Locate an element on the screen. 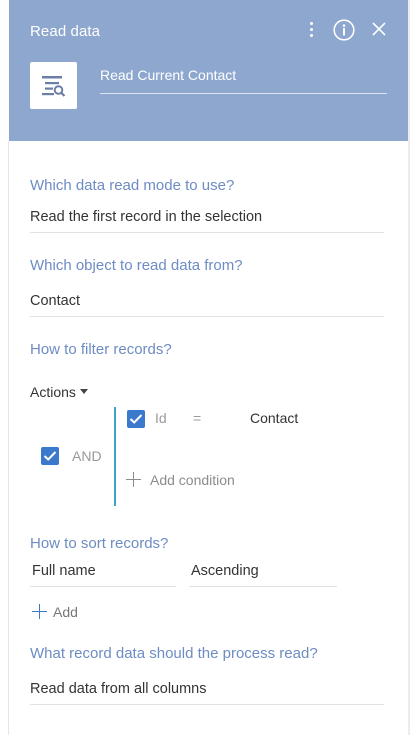 The width and height of the screenshot is (410, 735). group-operator: AND is located at coordinates (87, 456).